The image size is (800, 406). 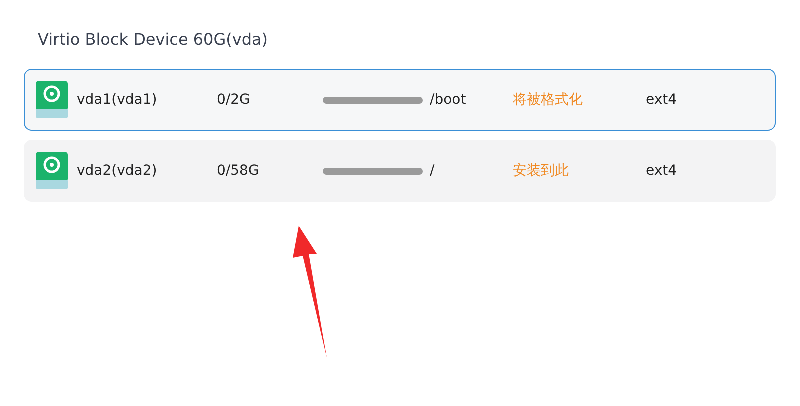 What do you see at coordinates (117, 100) in the screenshot?
I see `partition-name: vda1(vda1)` at bounding box center [117, 100].